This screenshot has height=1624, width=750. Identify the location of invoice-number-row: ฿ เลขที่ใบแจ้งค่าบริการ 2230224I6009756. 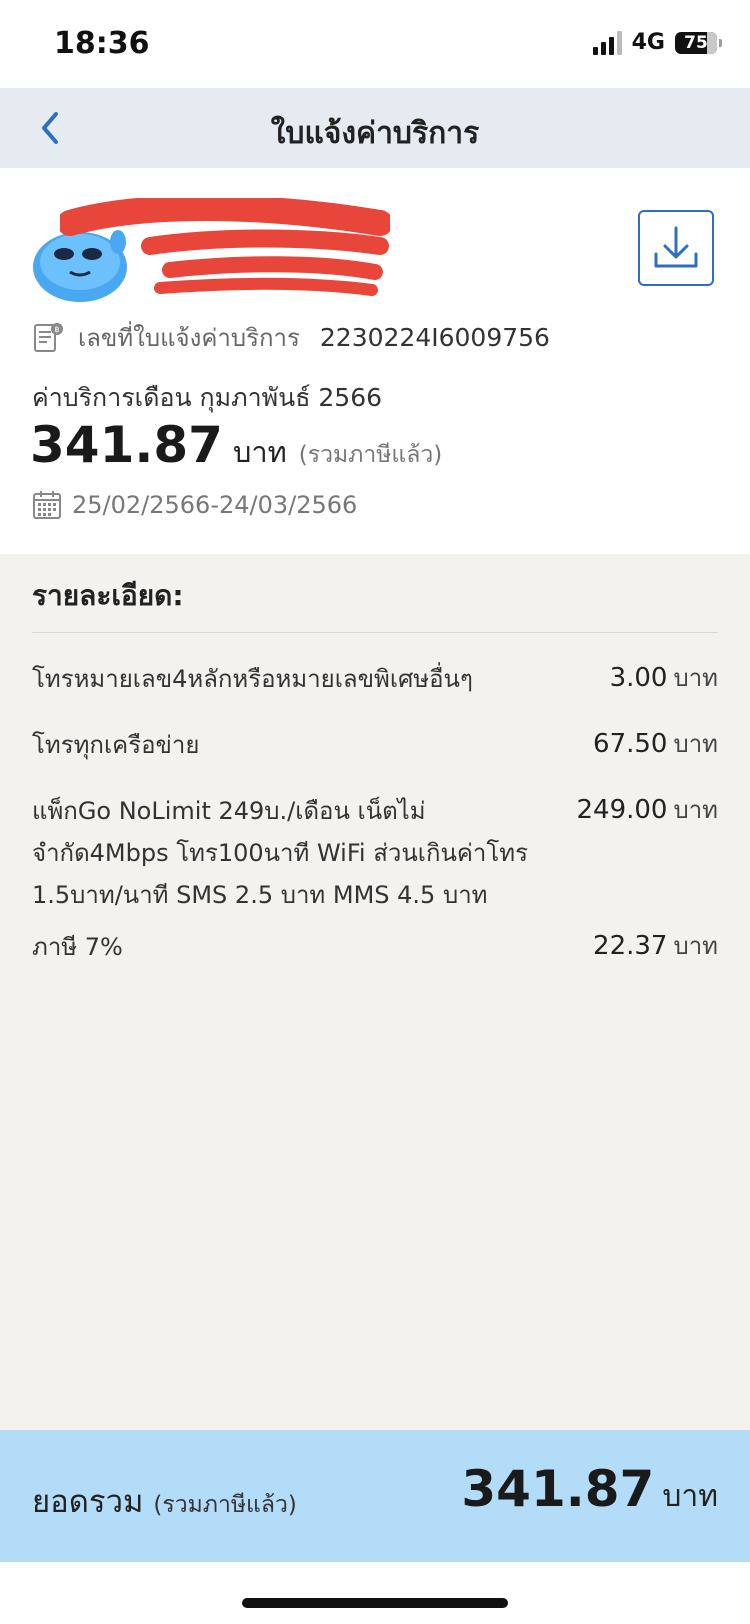
(291, 337).